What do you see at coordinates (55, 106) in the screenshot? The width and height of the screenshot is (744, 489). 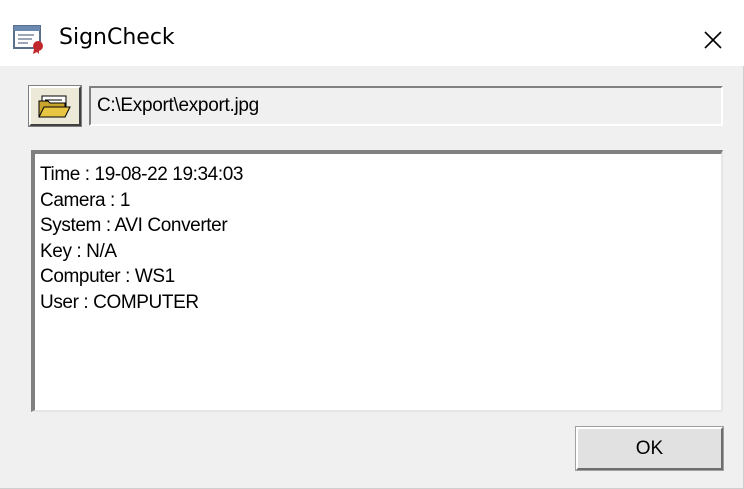 I see `open-file-button` at bounding box center [55, 106].